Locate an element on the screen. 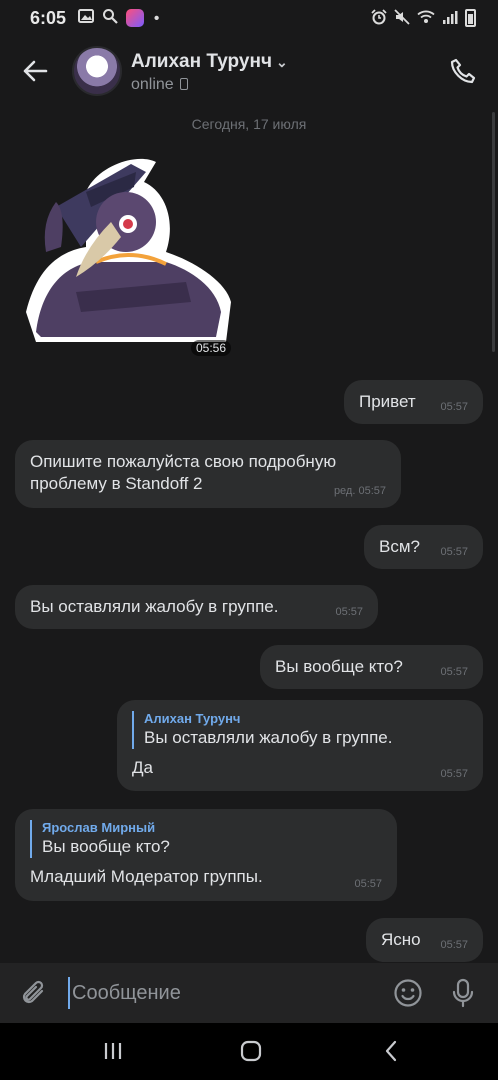 The height and width of the screenshot is (1080, 498). message-composer is located at coordinates (249, 993).